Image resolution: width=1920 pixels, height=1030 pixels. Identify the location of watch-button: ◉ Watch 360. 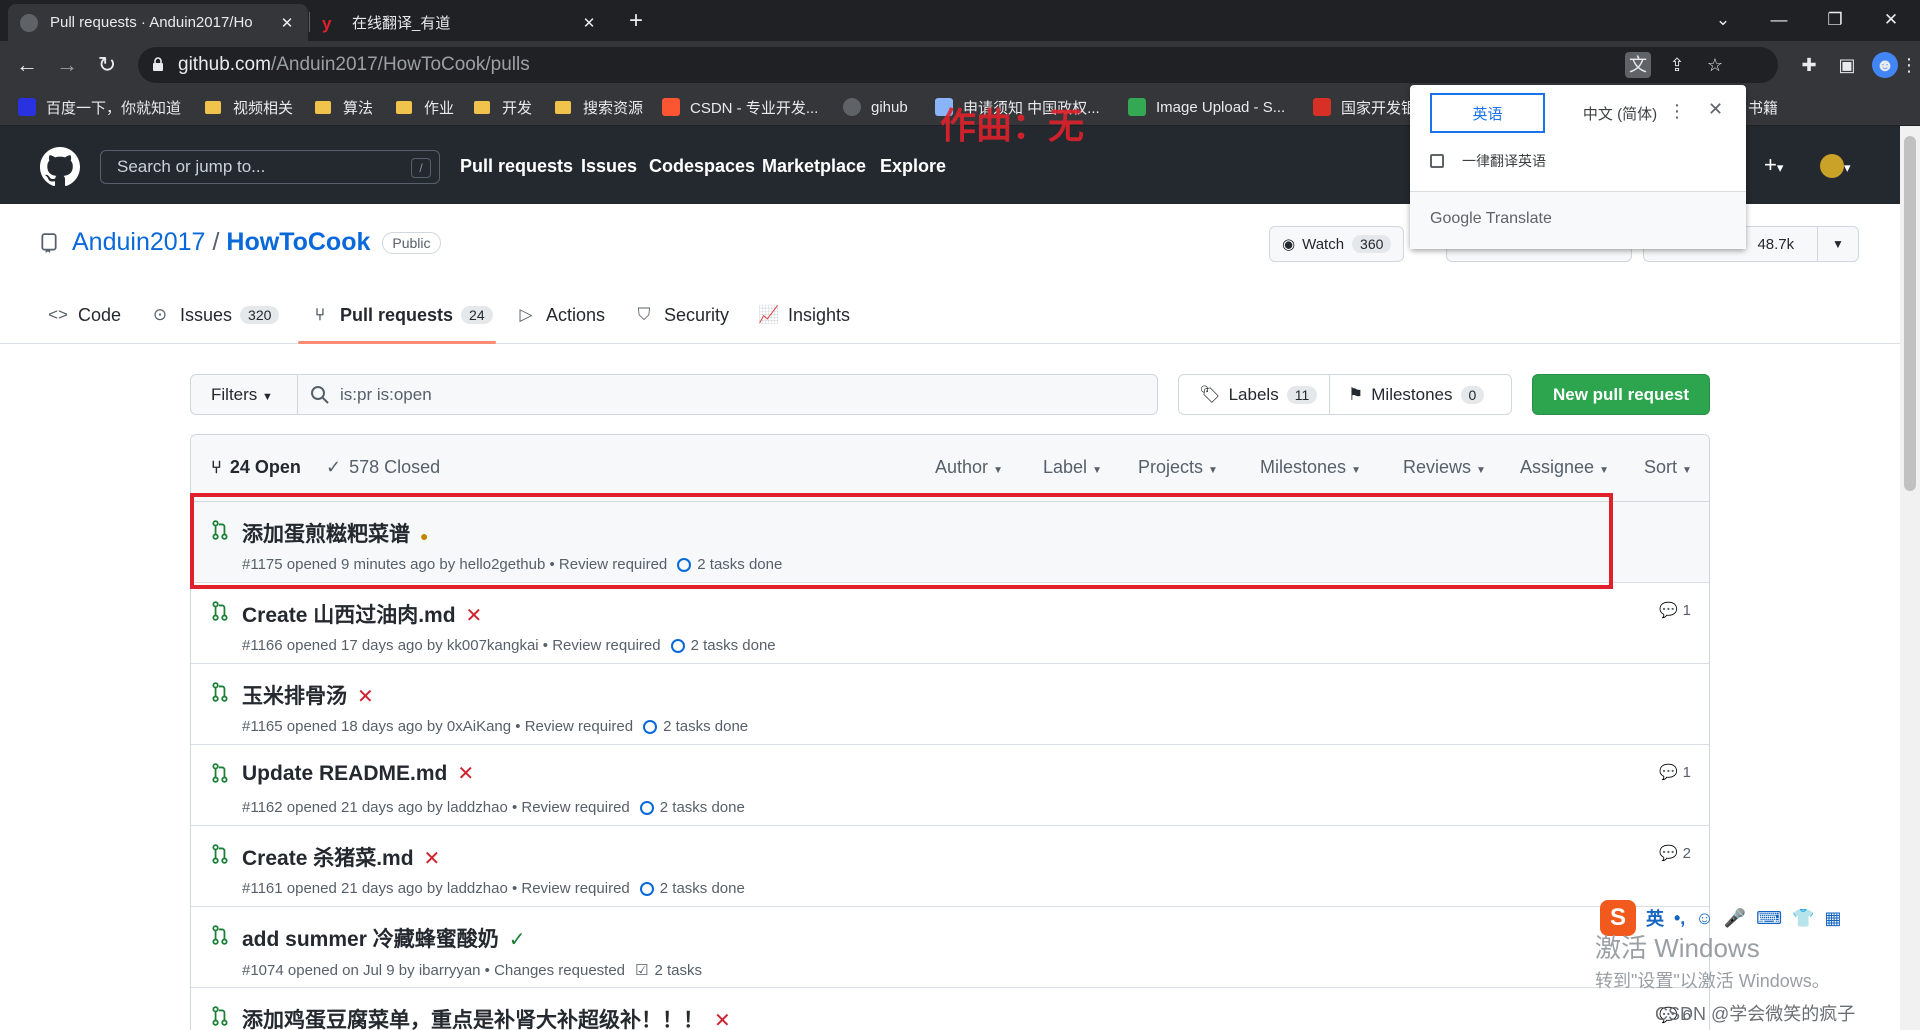
(1336, 244).